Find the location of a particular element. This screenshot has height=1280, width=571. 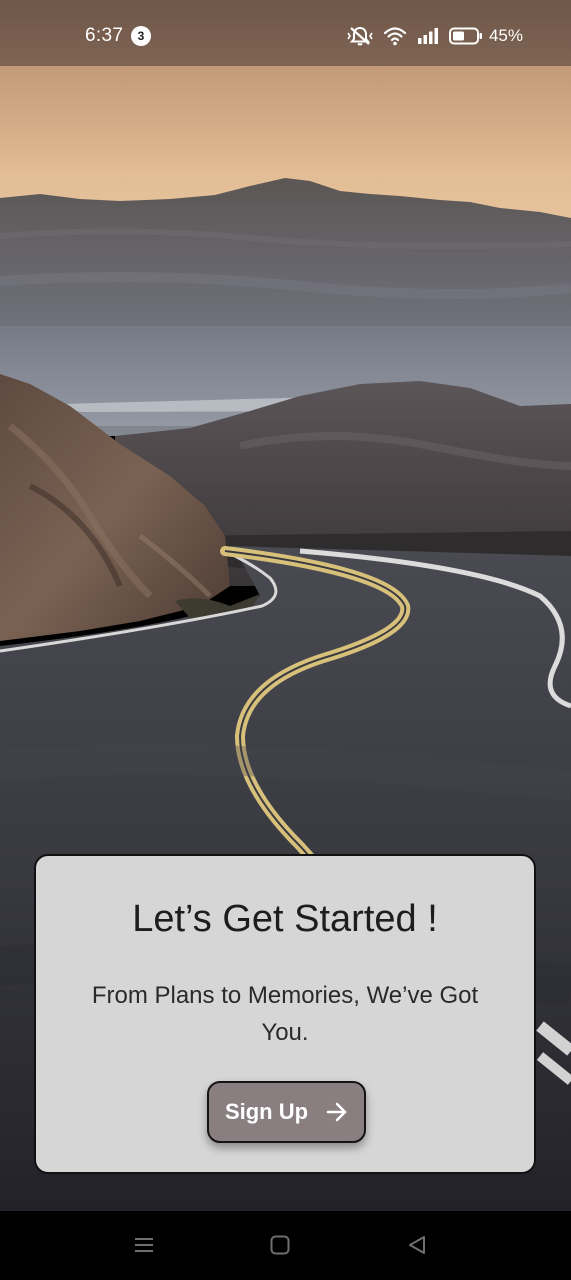

back-icon is located at coordinates (417, 1245).